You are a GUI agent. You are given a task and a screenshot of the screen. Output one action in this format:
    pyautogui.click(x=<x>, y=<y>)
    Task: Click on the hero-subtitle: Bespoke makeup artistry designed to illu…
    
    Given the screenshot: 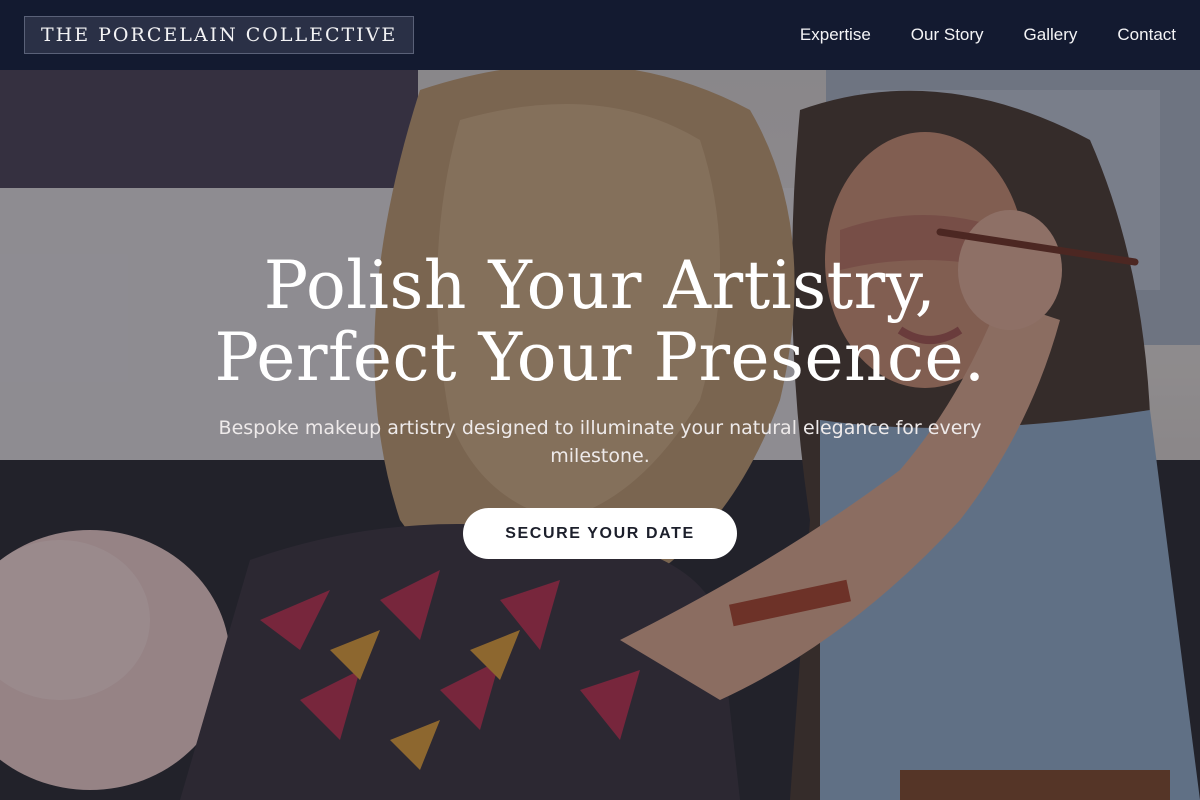 What is the action you would take?
    pyautogui.click(x=600, y=442)
    